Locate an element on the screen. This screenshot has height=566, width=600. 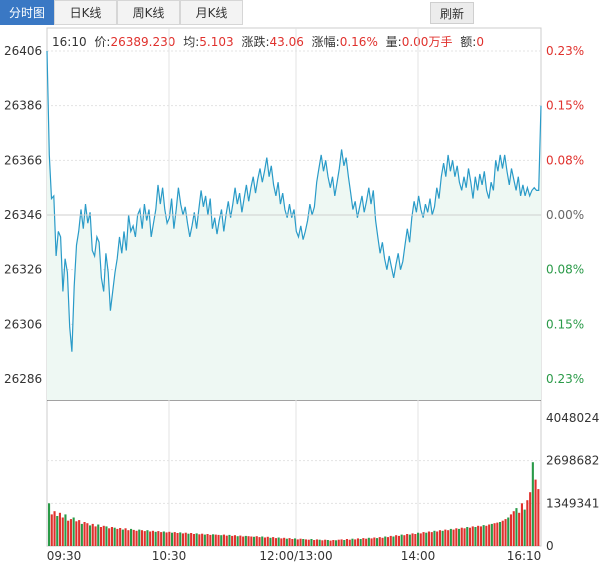
pct-tick-label: 0.15% is located at coordinates (565, 324).